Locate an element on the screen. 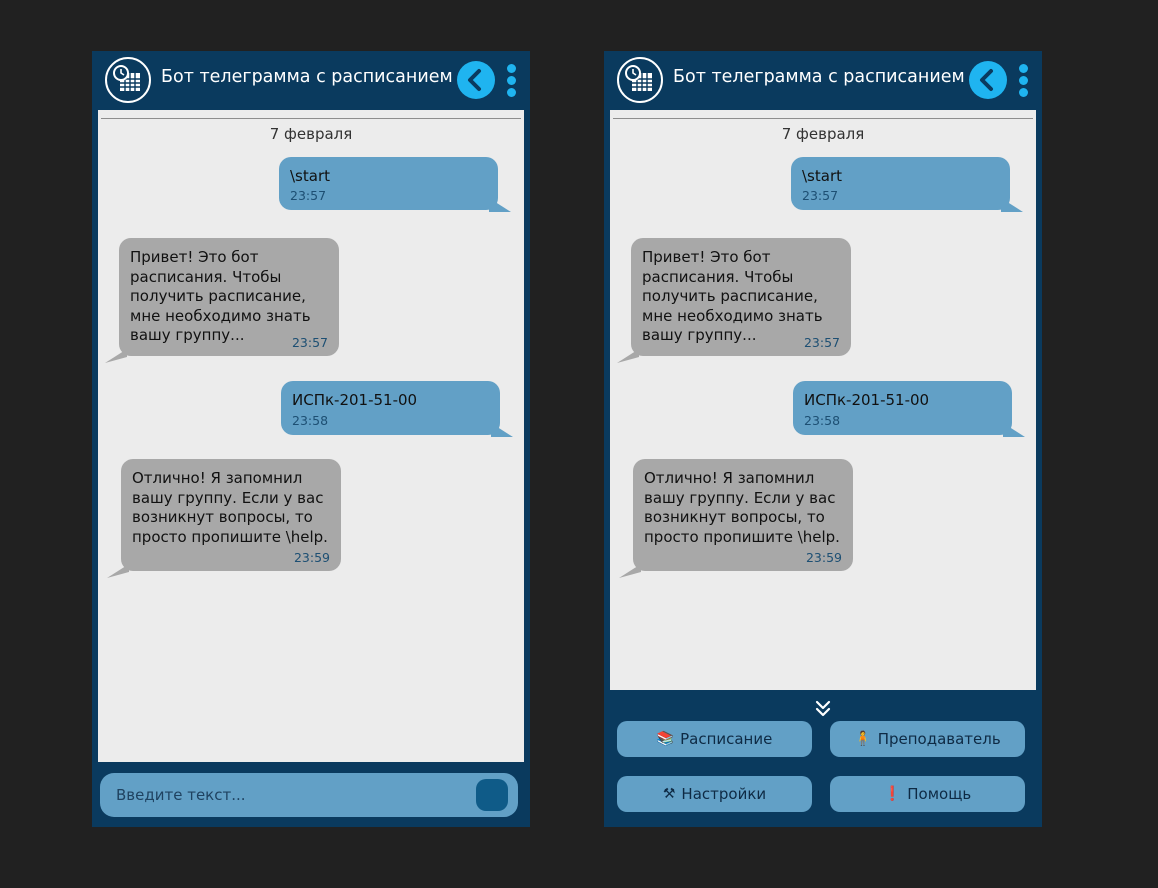 This screenshot has height=888, width=1158. message-composer is located at coordinates (309, 795).